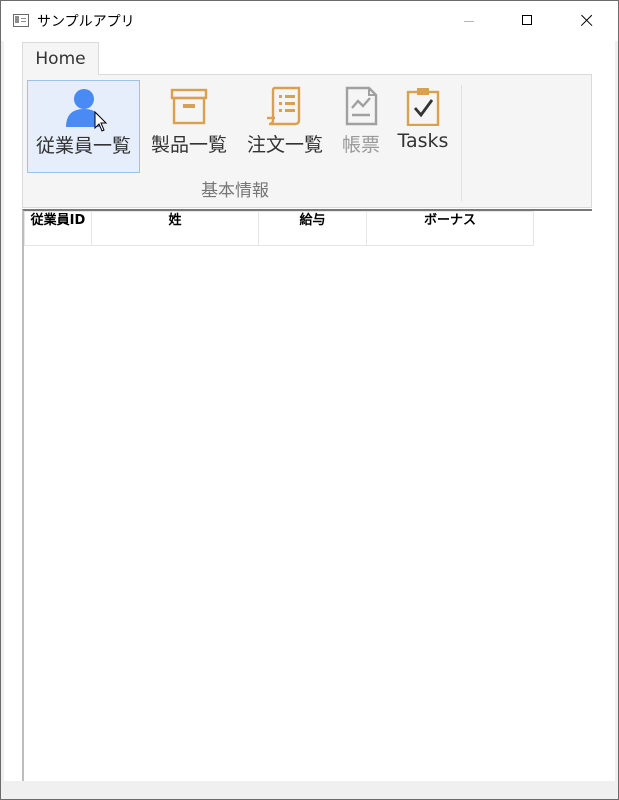 The image size is (619, 800). I want to click on product-list-button: 製品一覧, so click(189, 126).